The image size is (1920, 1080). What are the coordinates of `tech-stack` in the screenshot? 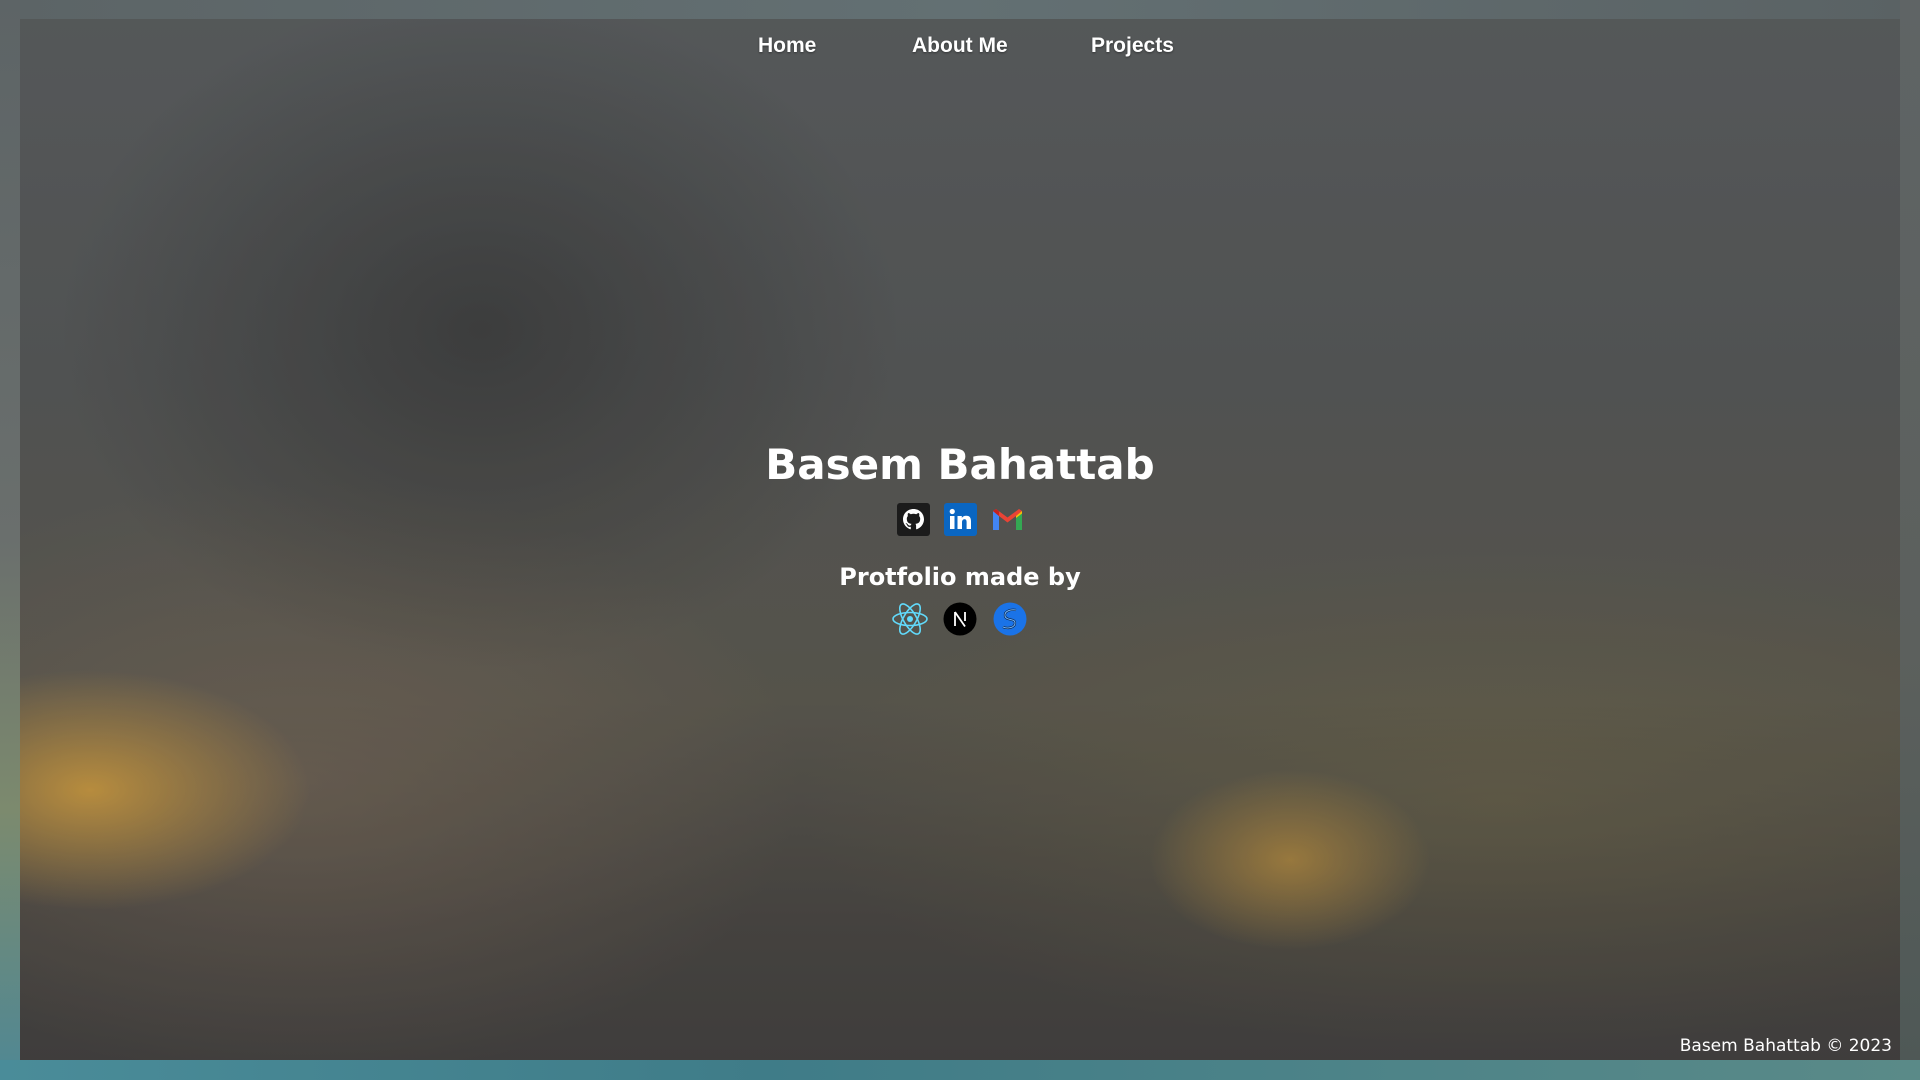 It's located at (960, 619).